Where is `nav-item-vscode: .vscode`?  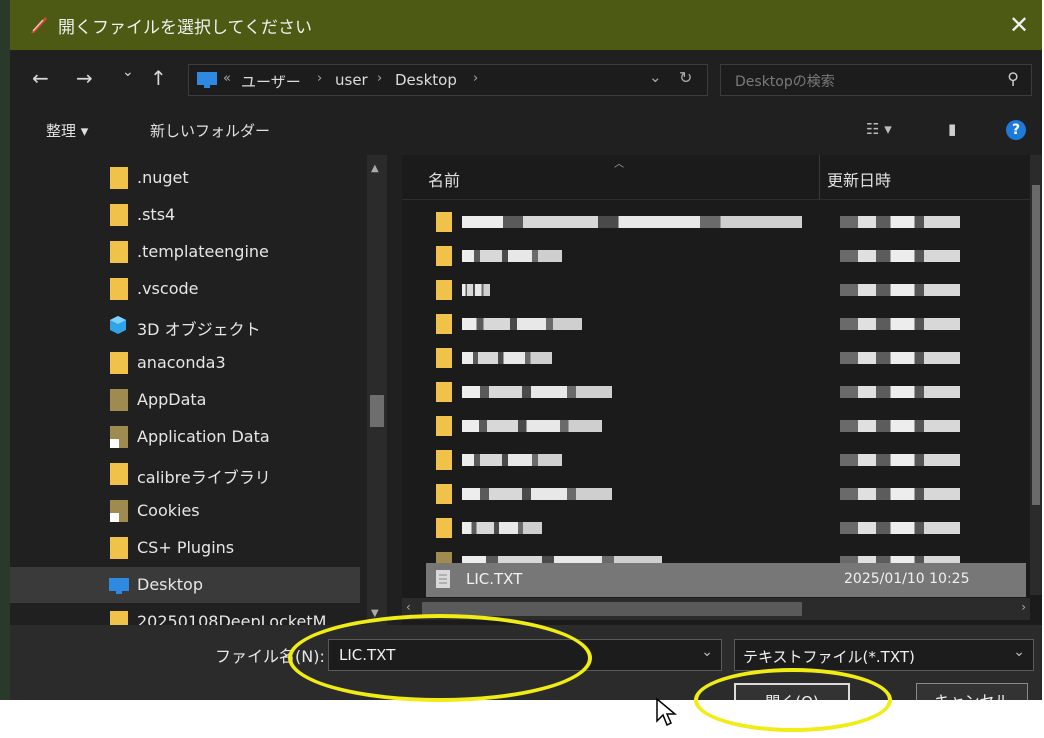 nav-item-vscode: .vscode is located at coordinates (185, 289).